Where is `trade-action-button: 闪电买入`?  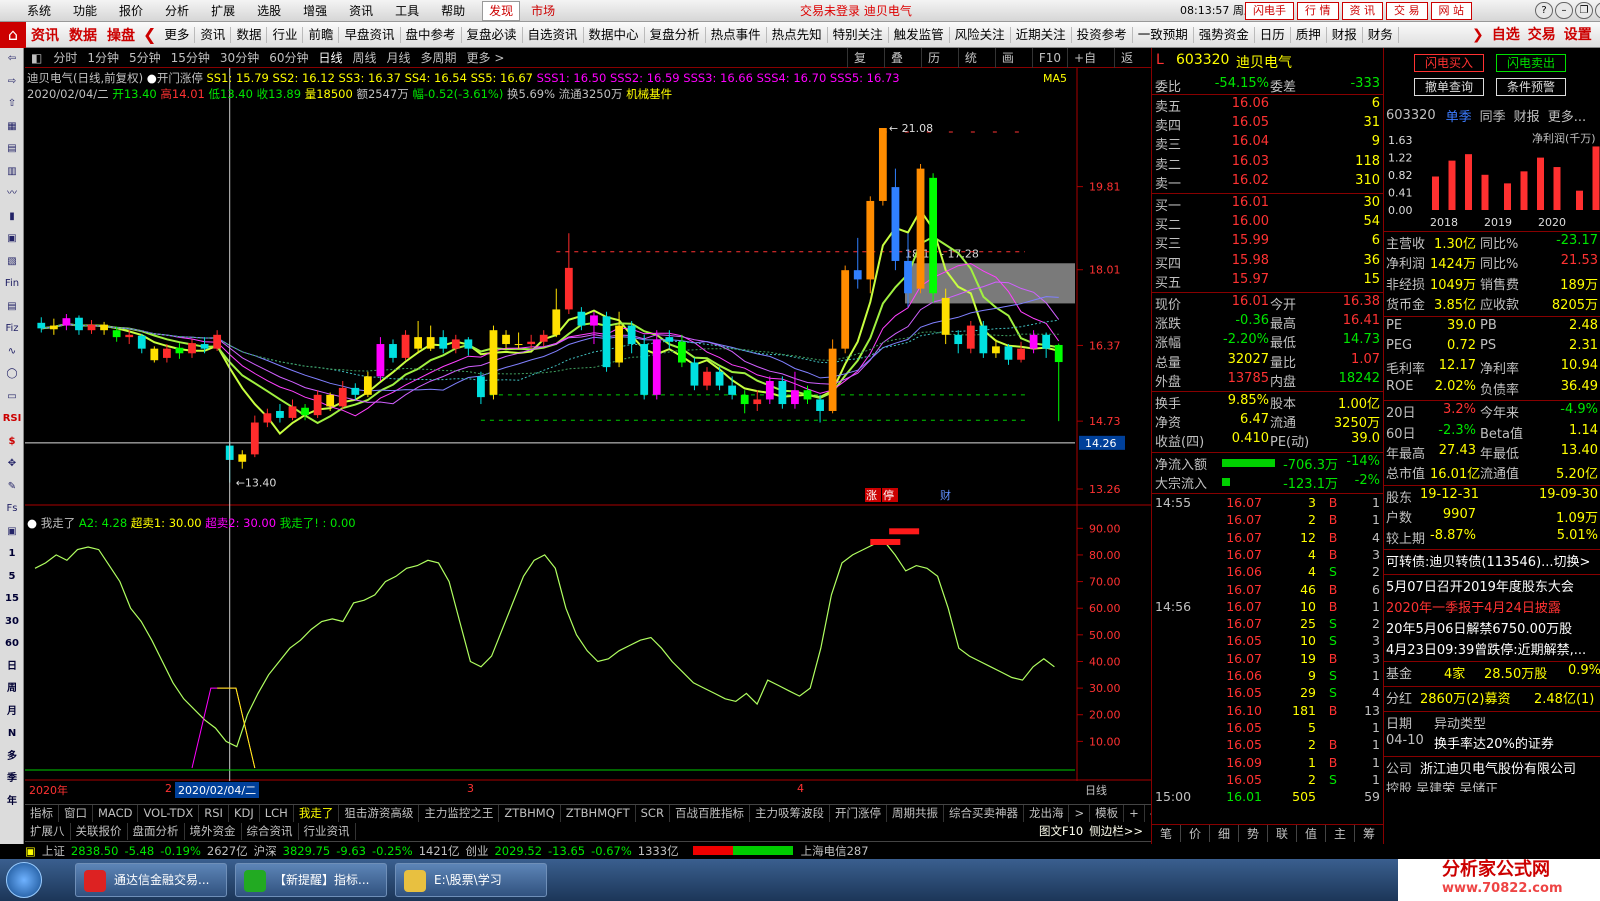
trade-action-button: 闪电买入 is located at coordinates (1449, 63).